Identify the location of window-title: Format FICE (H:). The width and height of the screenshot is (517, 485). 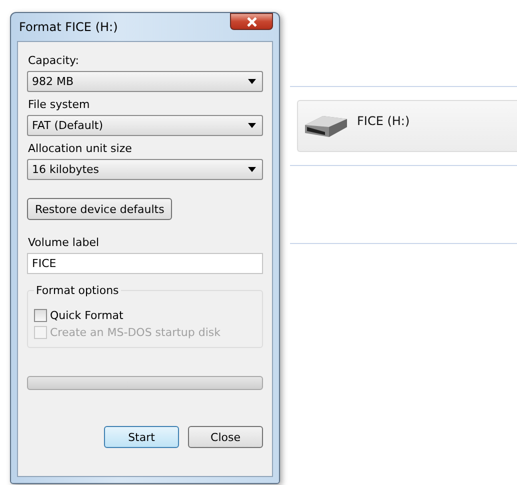
(68, 27).